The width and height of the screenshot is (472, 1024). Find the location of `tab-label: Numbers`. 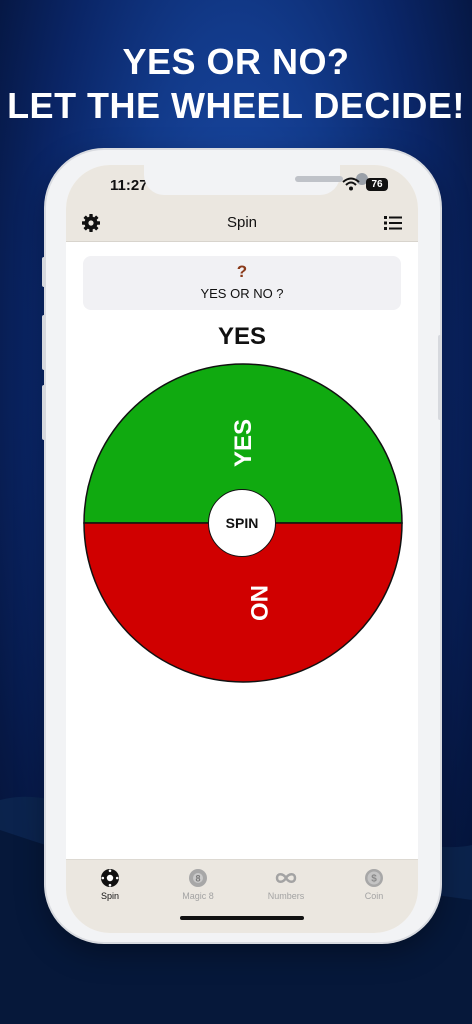

tab-label: Numbers is located at coordinates (286, 896).